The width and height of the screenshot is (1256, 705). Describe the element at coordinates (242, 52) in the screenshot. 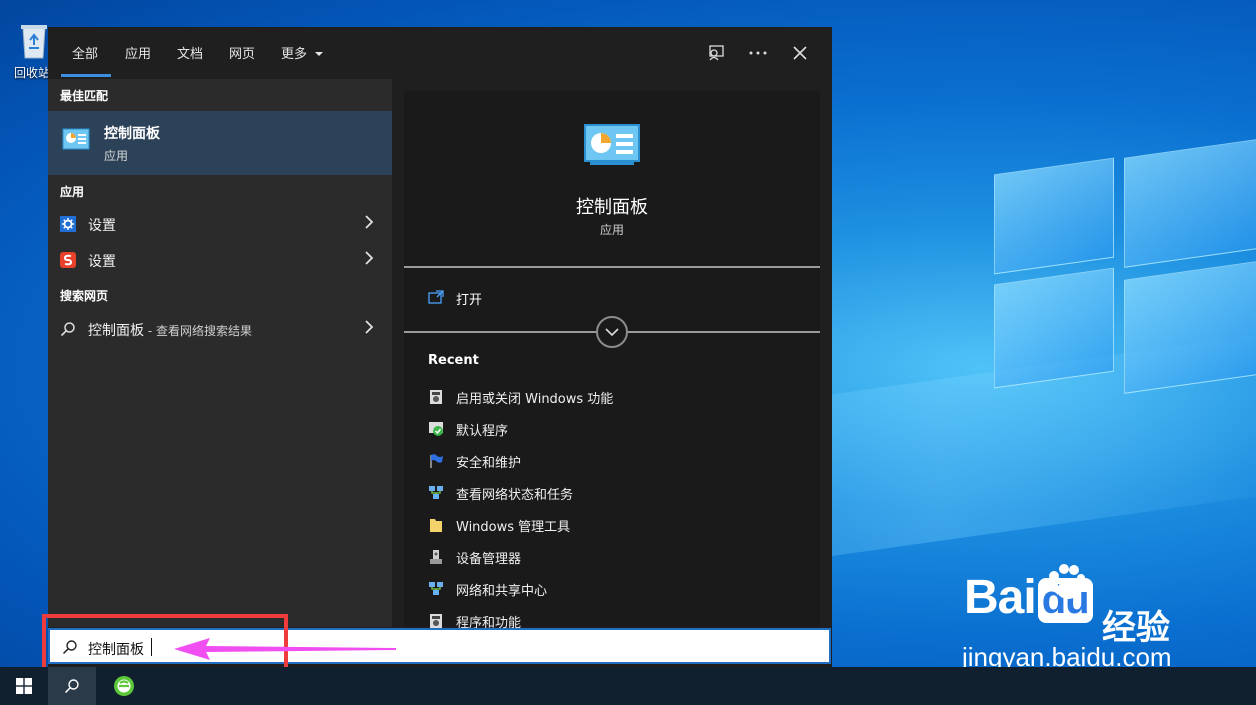

I see `tab-web: 网页` at that location.